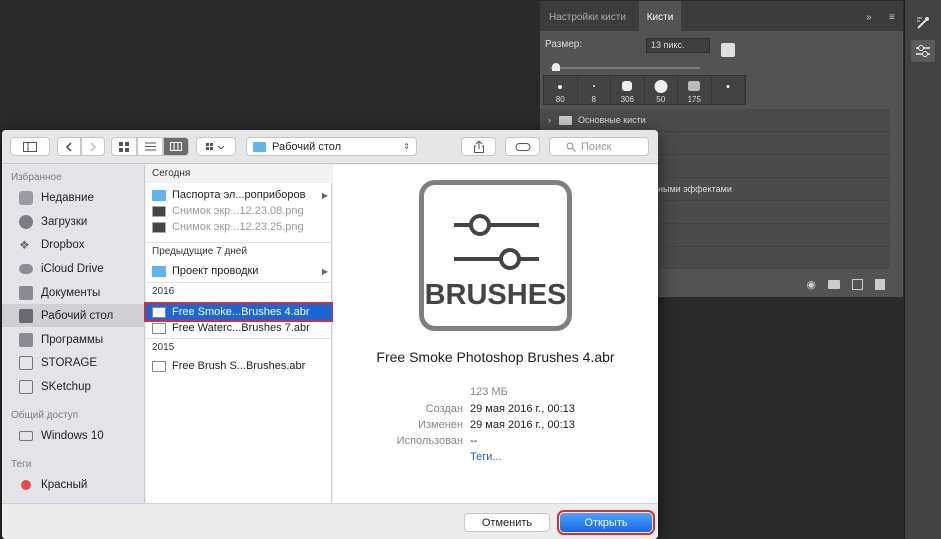 This screenshot has height=539, width=941. What do you see at coordinates (239, 195) in the screenshot?
I see `list-item: Паспорта эл...роприборов ▶` at bounding box center [239, 195].